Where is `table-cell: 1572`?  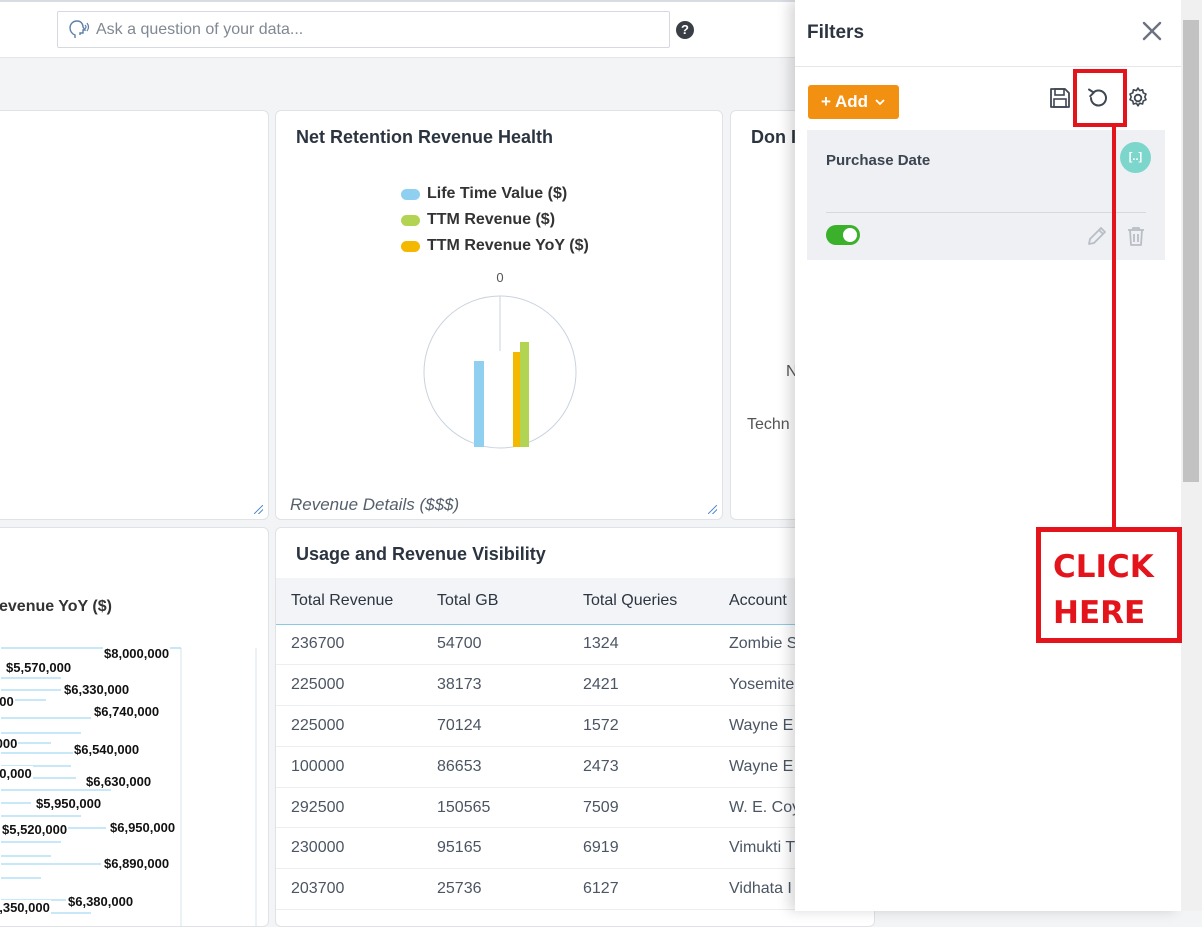 table-cell: 1572 is located at coordinates (641, 726).